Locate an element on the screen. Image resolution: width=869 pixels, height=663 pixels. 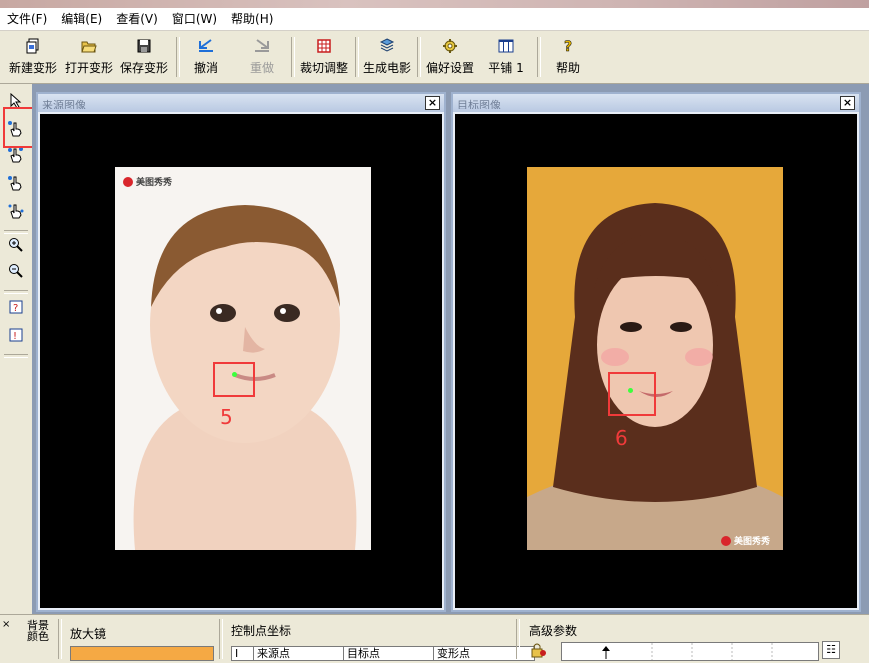
link-points-tool-button is located at coordinates (16, 212).